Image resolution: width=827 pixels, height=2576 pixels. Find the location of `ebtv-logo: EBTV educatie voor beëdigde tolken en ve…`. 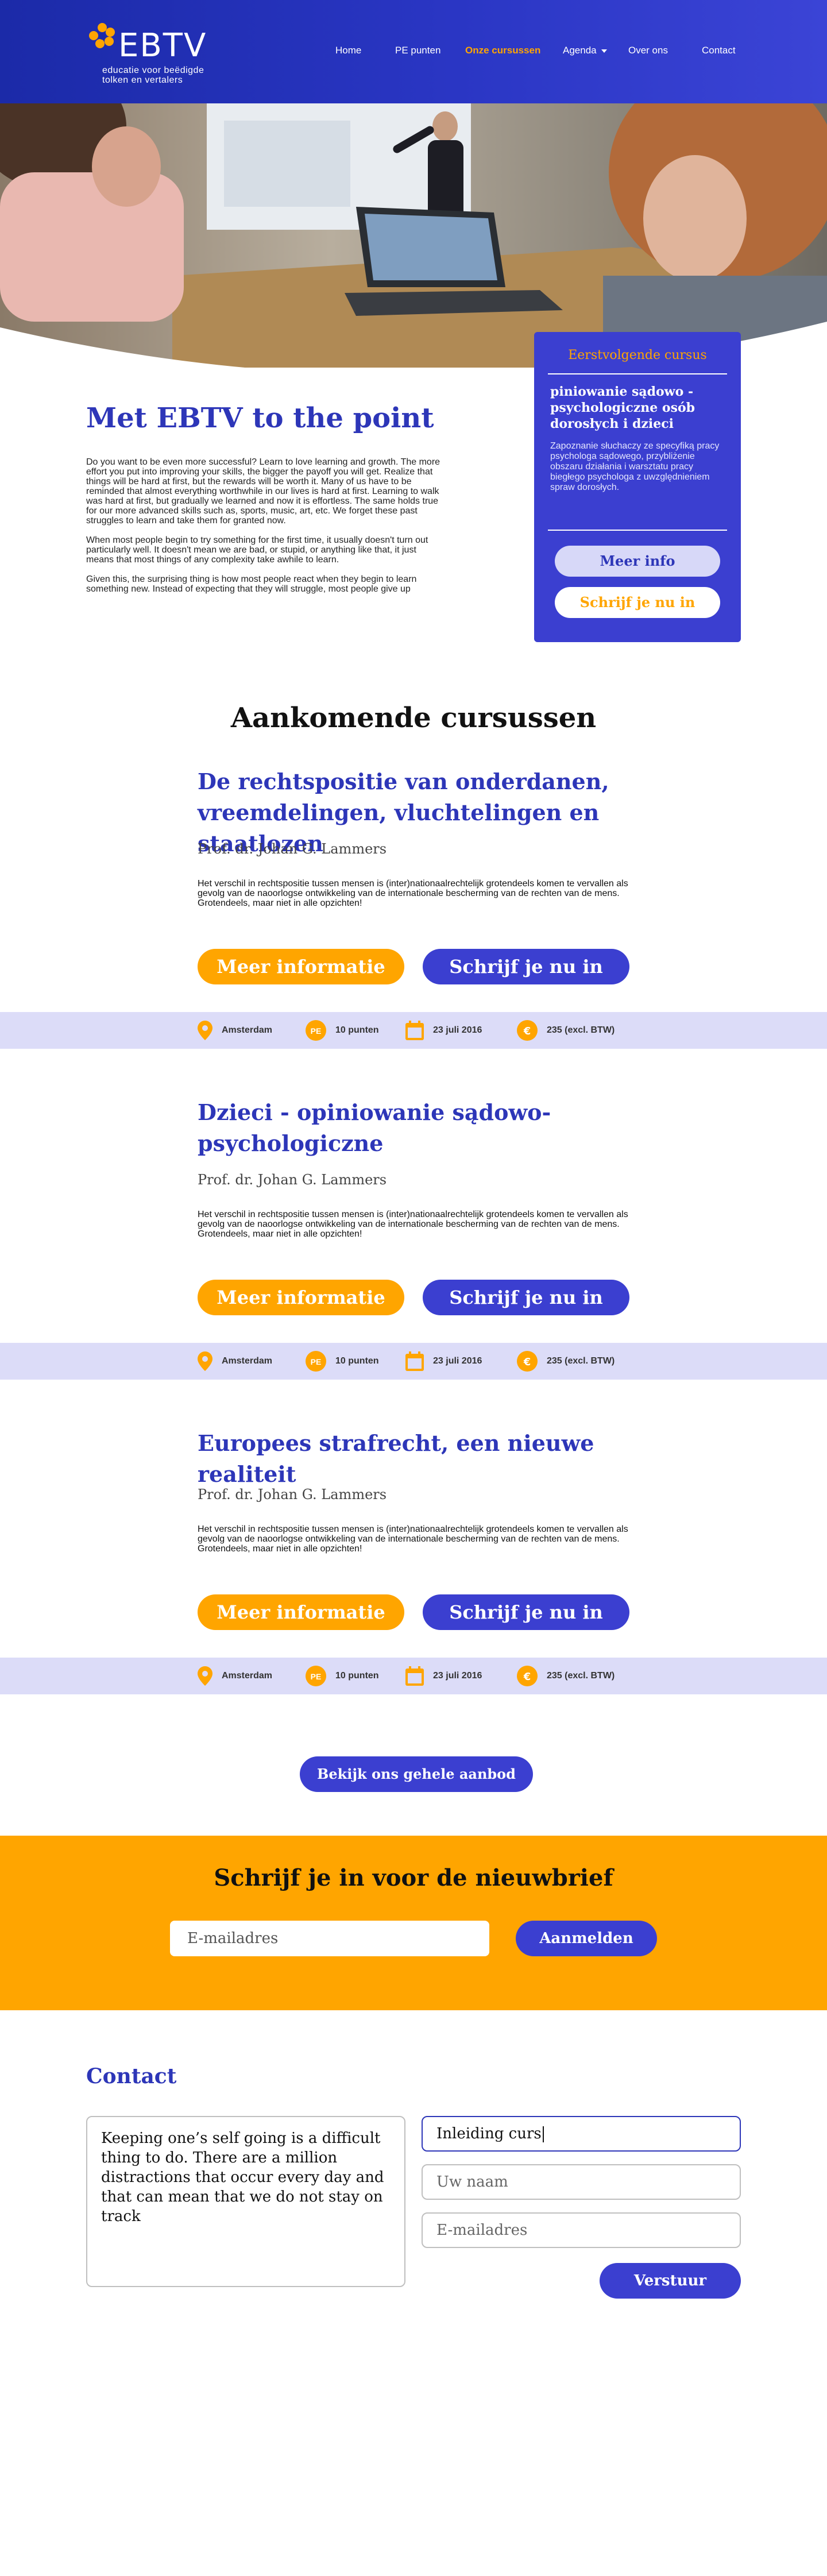

ebtv-logo: EBTV educatie voor beëdigde tolken en ve… is located at coordinates (152, 53).